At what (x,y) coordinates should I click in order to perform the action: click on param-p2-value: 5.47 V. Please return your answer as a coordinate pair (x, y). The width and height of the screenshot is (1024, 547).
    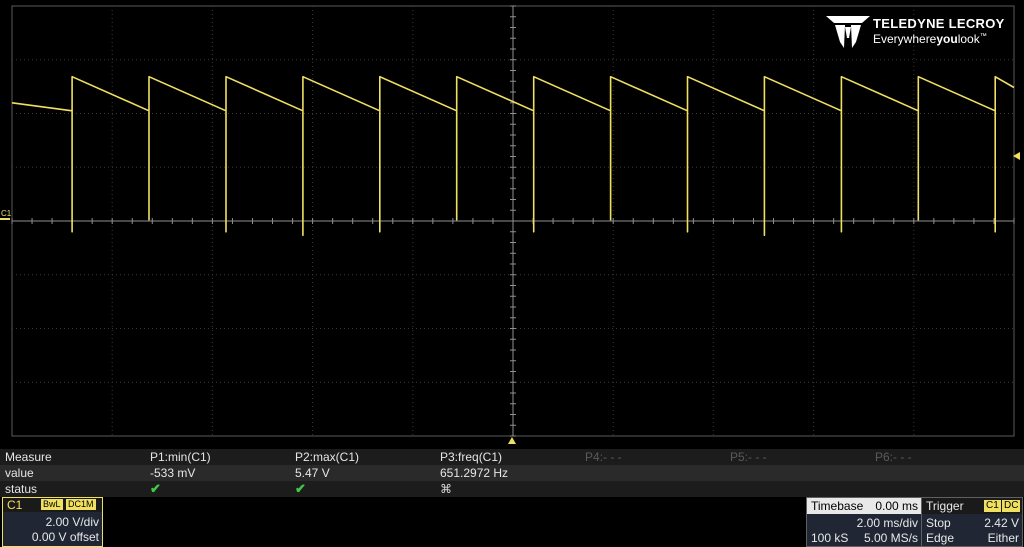
    Looking at the image, I should click on (312, 473).